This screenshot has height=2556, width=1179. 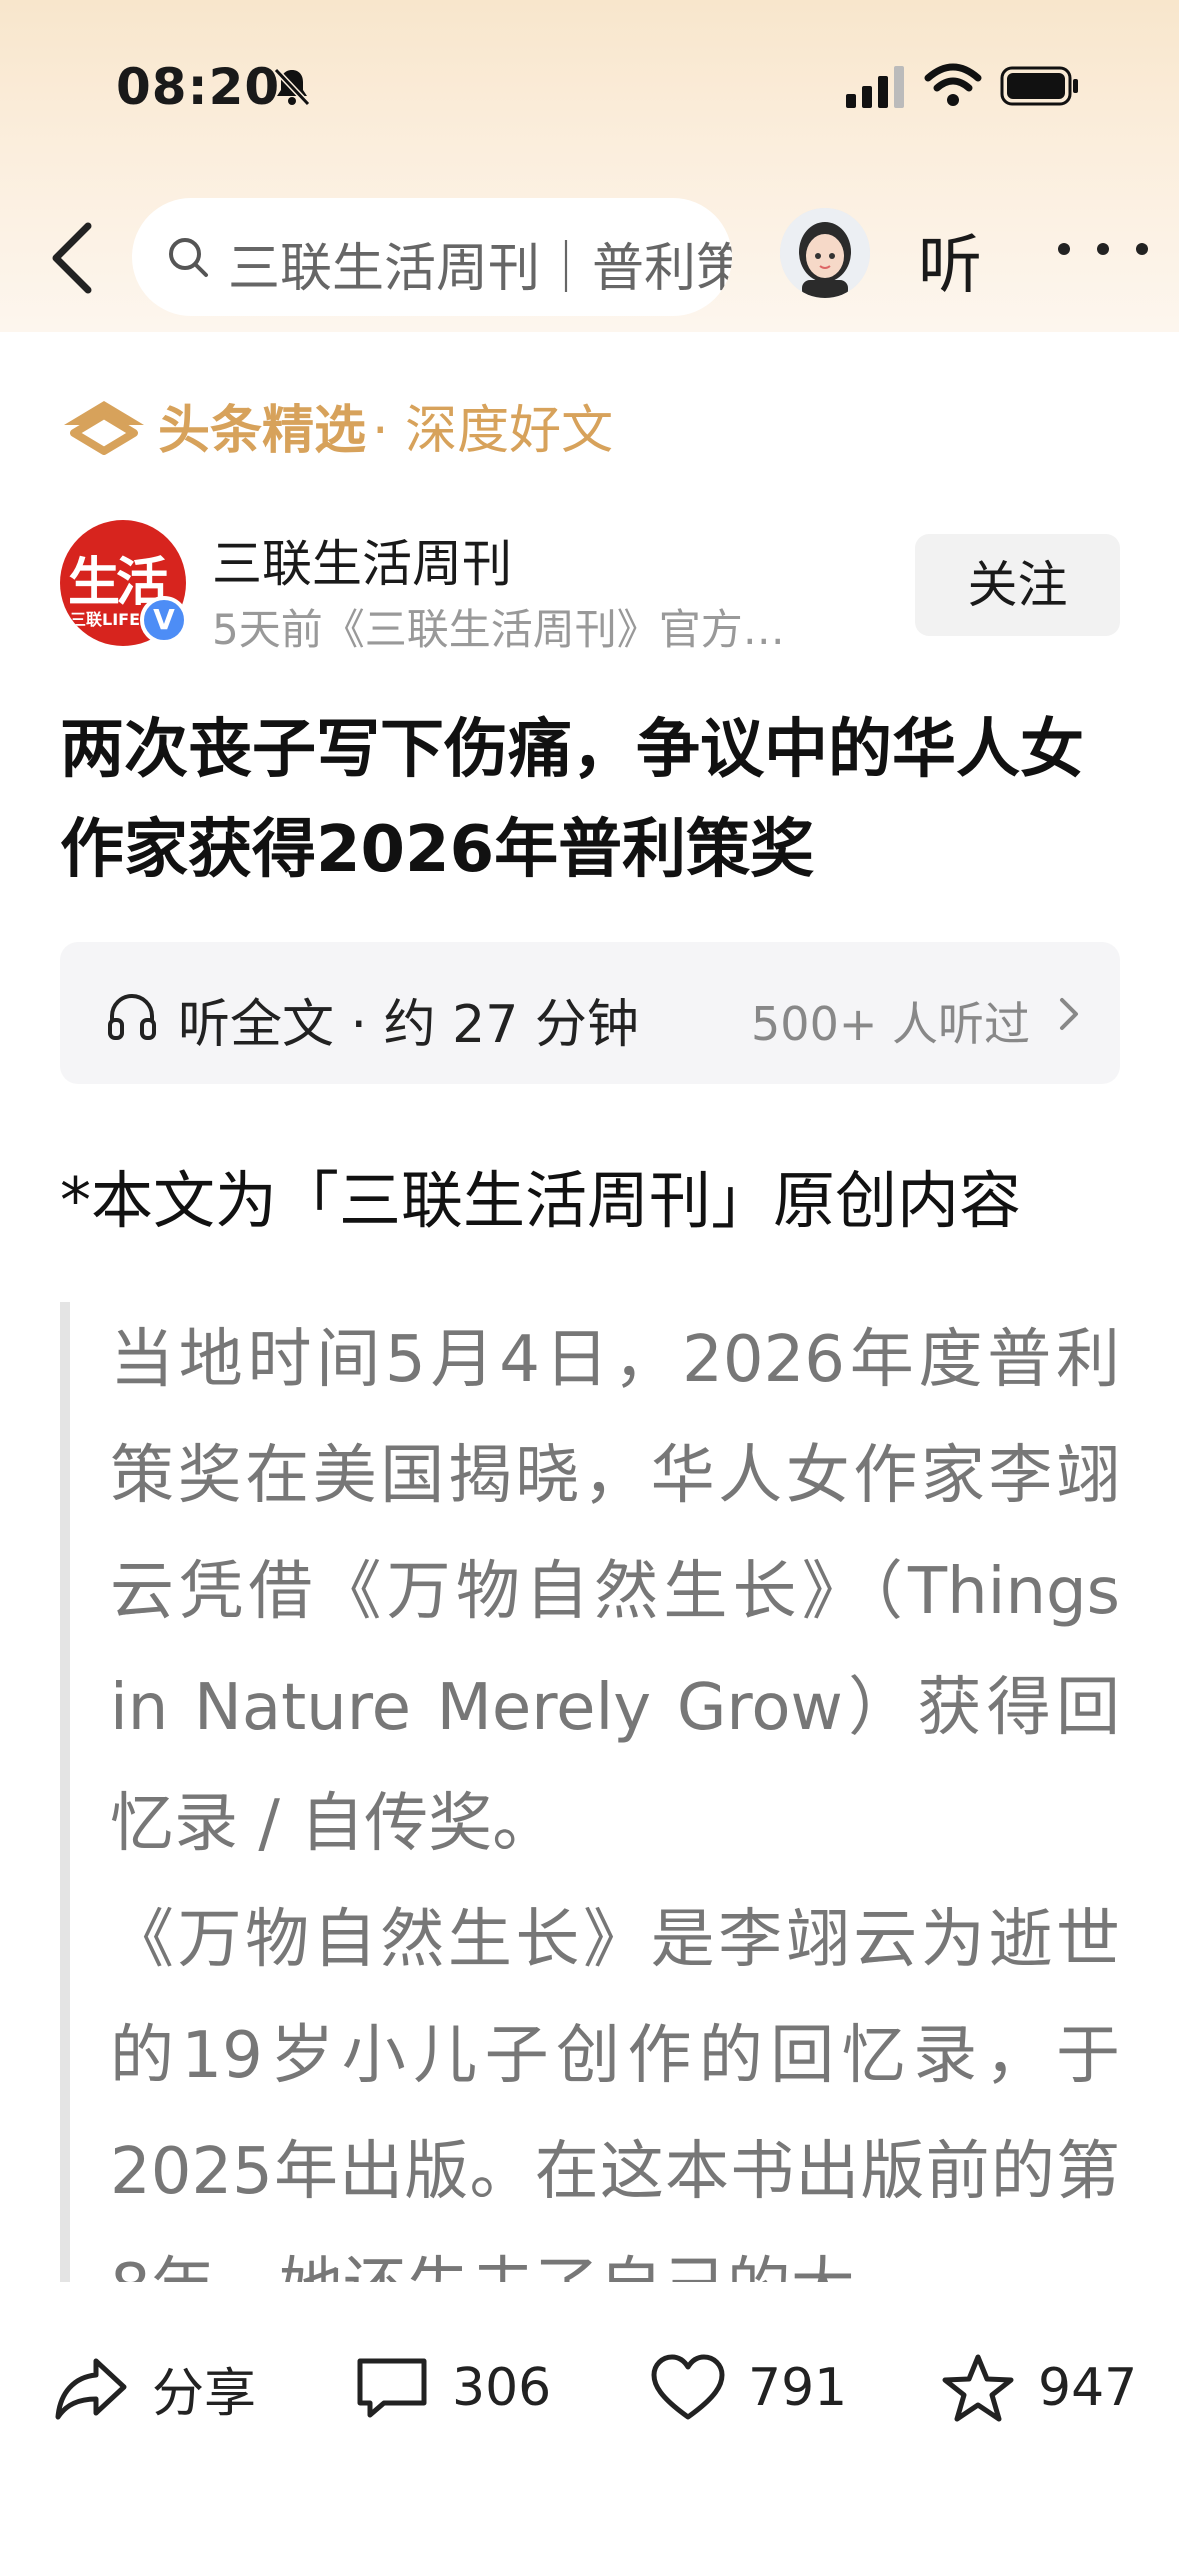 I want to click on mute-bell-icon, so click(x=292, y=87).